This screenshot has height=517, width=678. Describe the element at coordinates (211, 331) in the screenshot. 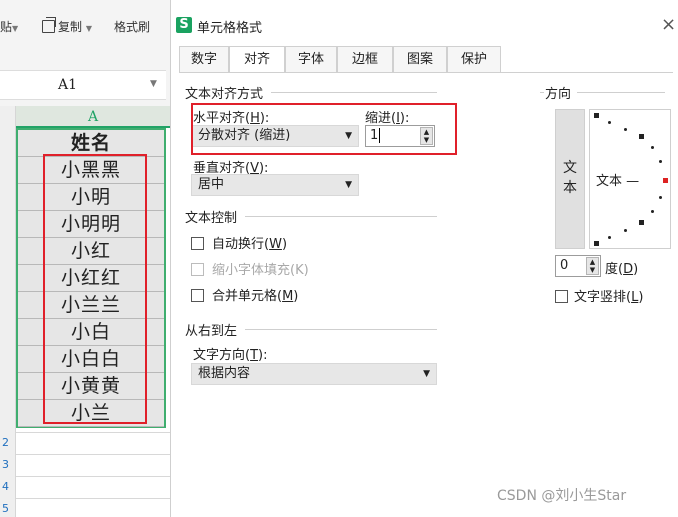

I see `rtl-section: 从右到左` at that location.